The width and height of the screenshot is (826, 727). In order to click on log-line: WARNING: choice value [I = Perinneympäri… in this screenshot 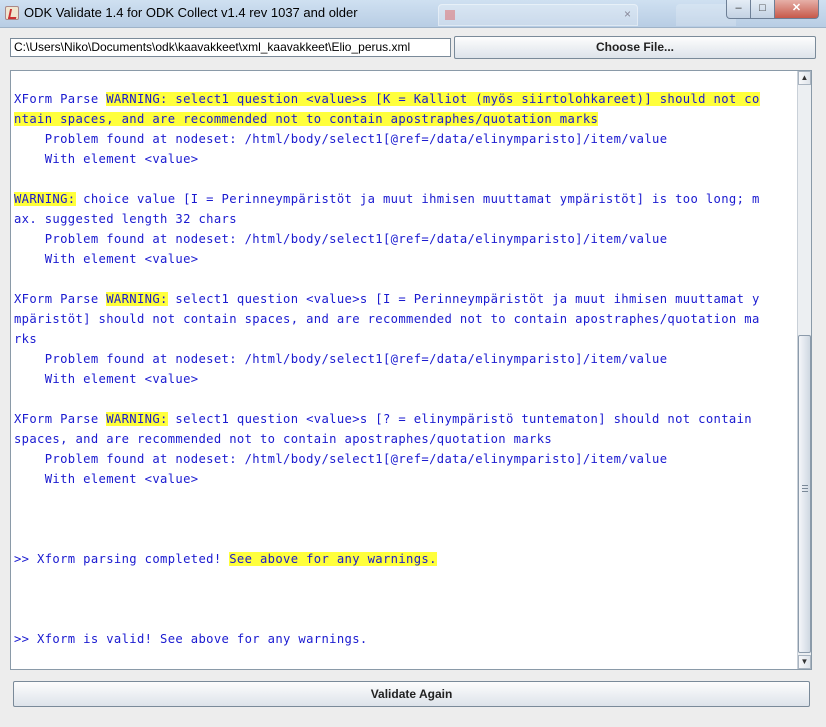, I will do `click(387, 199)`.